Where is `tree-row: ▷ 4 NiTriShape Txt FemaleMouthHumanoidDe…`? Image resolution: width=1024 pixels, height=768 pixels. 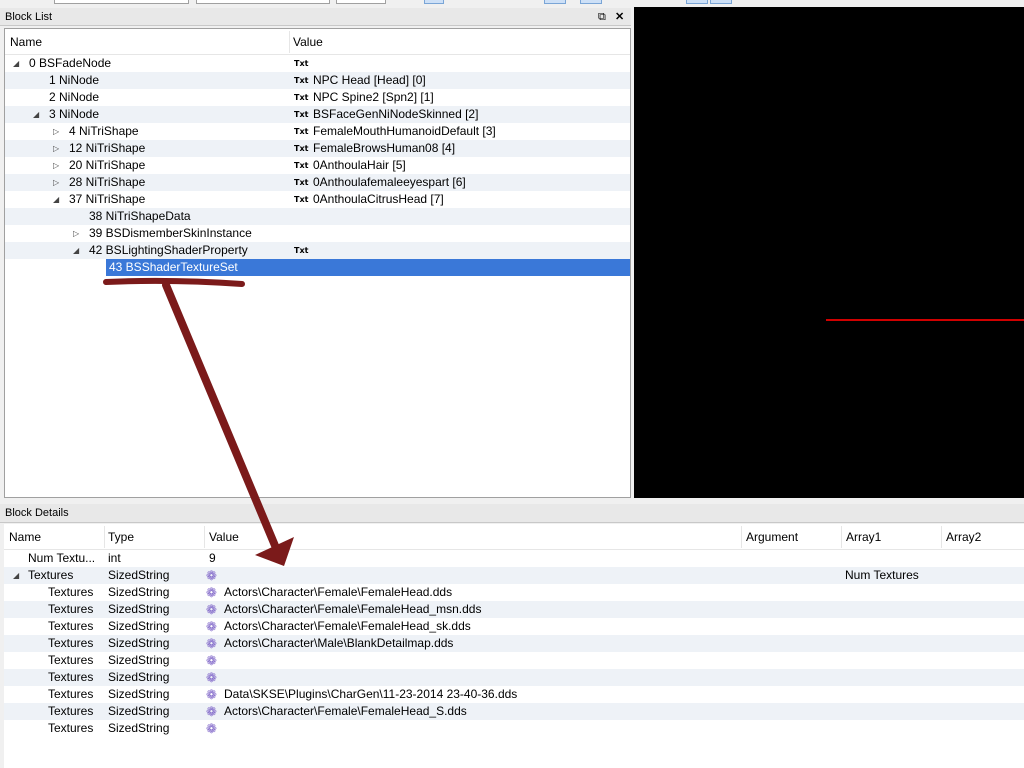 tree-row: ▷ 4 NiTriShape Txt FemaleMouthHumanoidDe… is located at coordinates (317, 131).